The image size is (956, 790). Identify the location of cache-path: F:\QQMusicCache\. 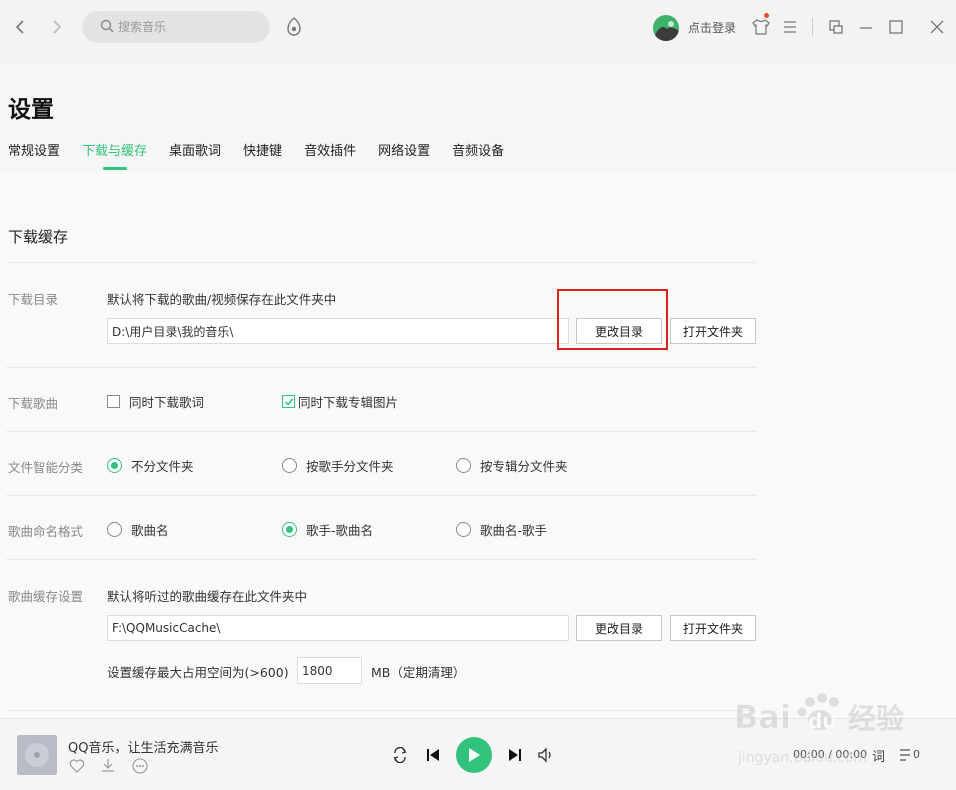
(338, 628).